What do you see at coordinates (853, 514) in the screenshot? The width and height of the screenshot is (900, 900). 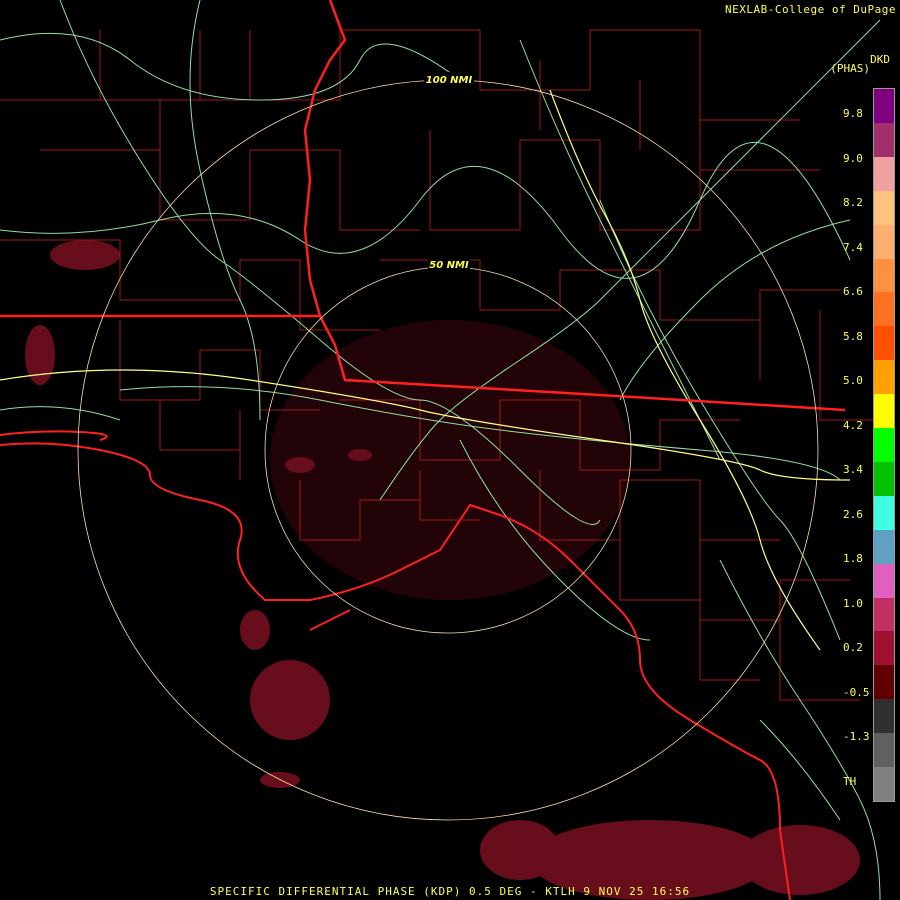 I see `color-legend-label: 2.6` at bounding box center [853, 514].